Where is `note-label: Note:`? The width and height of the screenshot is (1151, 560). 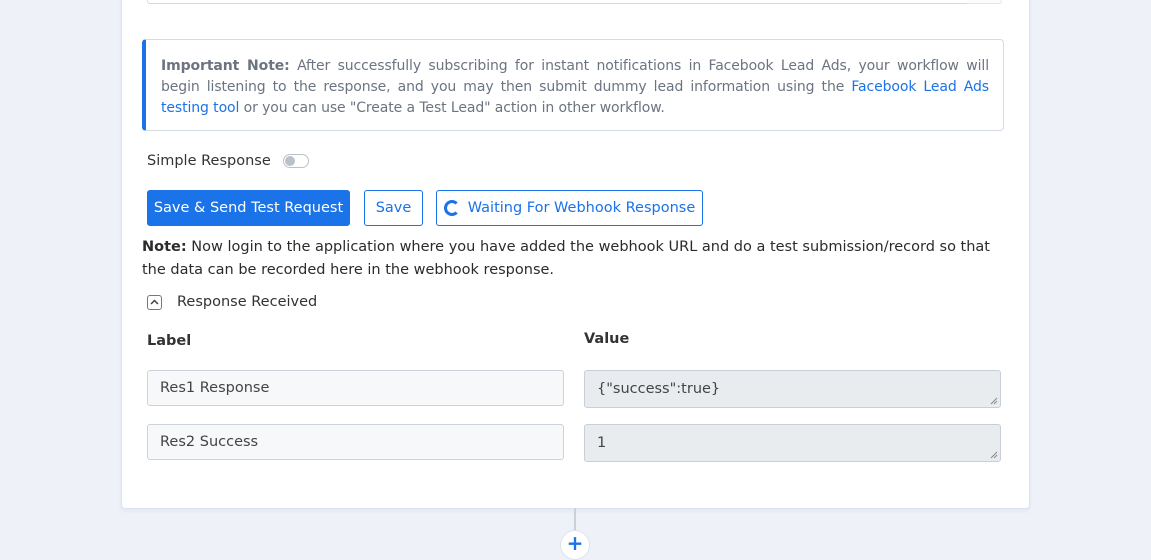
note-label: Note: is located at coordinates (164, 247).